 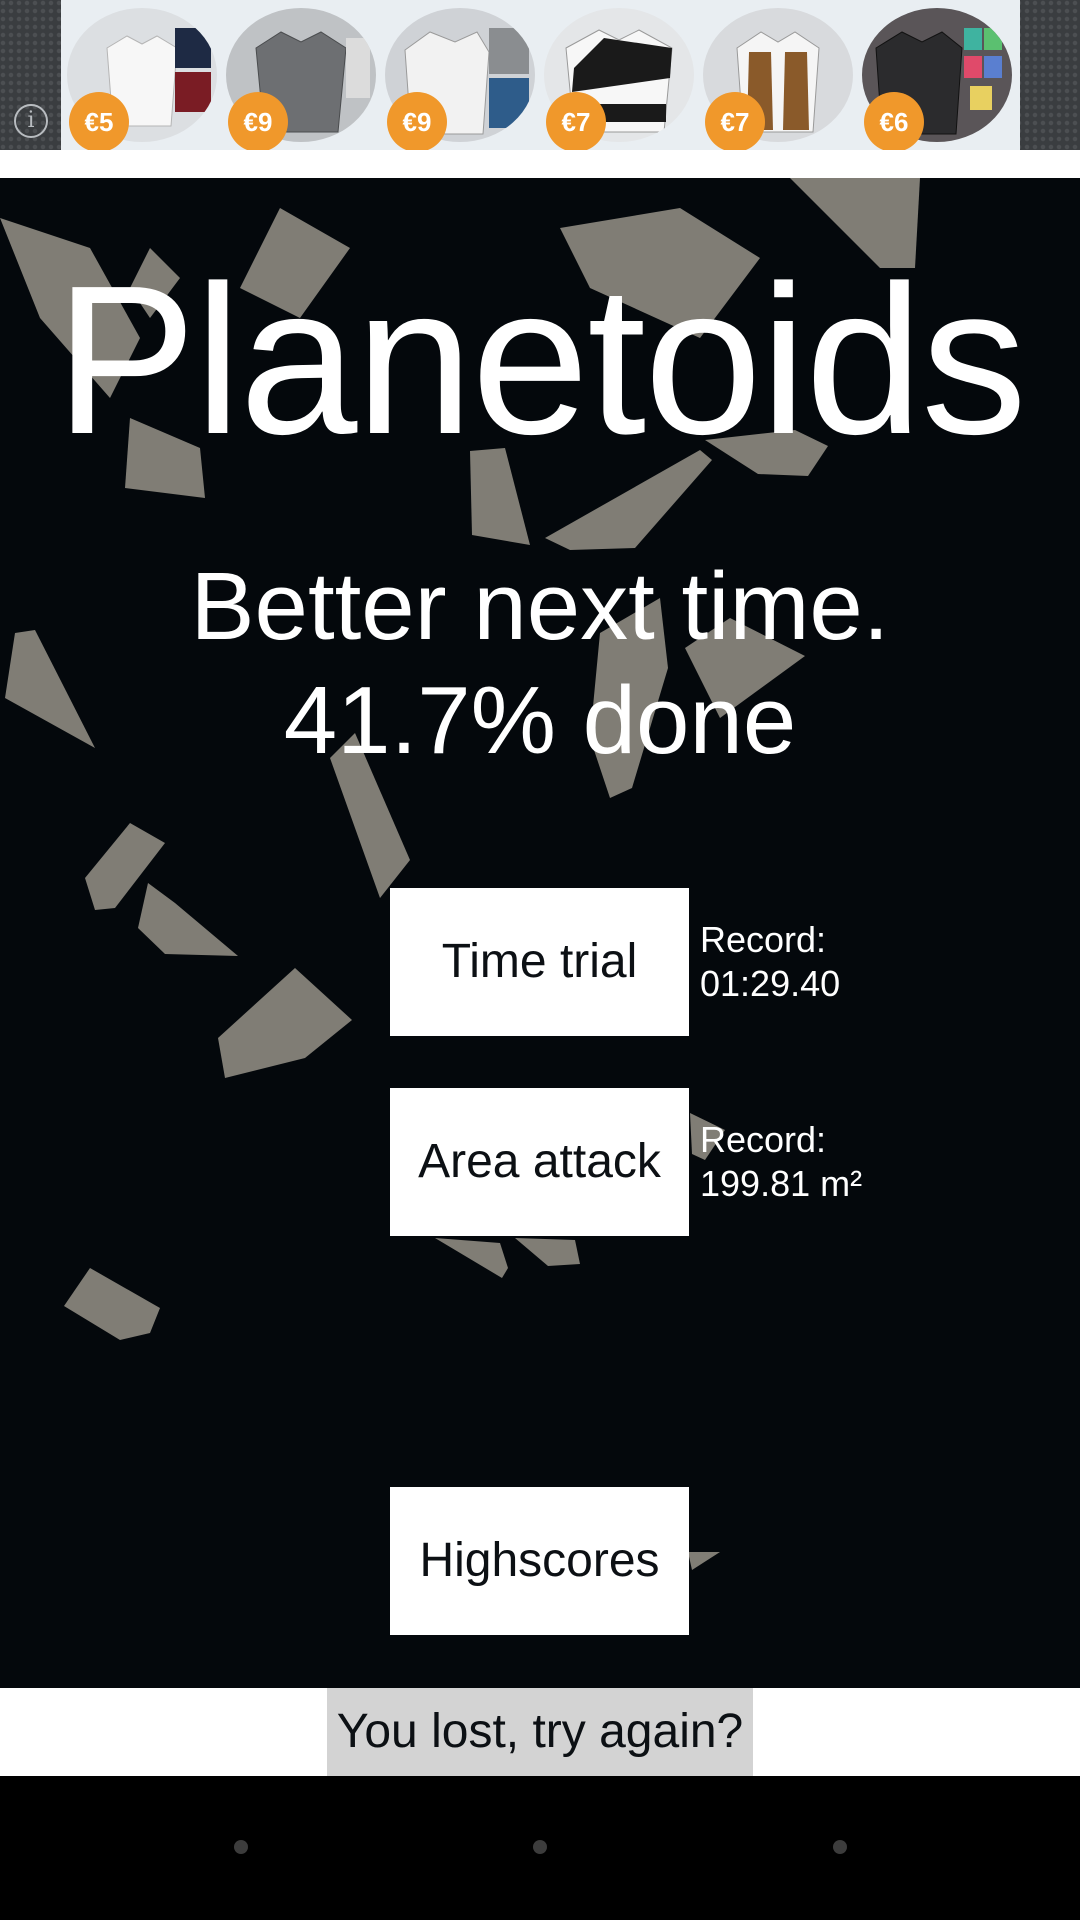 I want to click on nav-home-dot-icon, so click(x=540, y=1847).